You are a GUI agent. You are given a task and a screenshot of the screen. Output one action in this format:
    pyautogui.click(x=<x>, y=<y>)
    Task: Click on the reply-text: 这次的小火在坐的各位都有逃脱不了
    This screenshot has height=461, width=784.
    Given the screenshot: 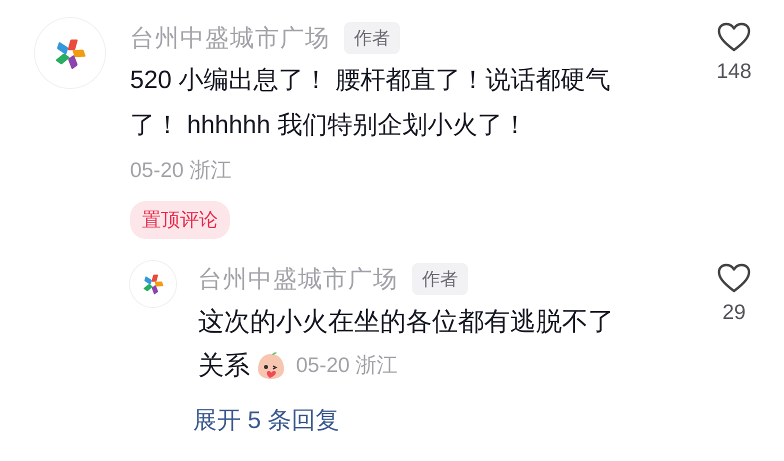 What is the action you would take?
    pyautogui.click(x=406, y=321)
    